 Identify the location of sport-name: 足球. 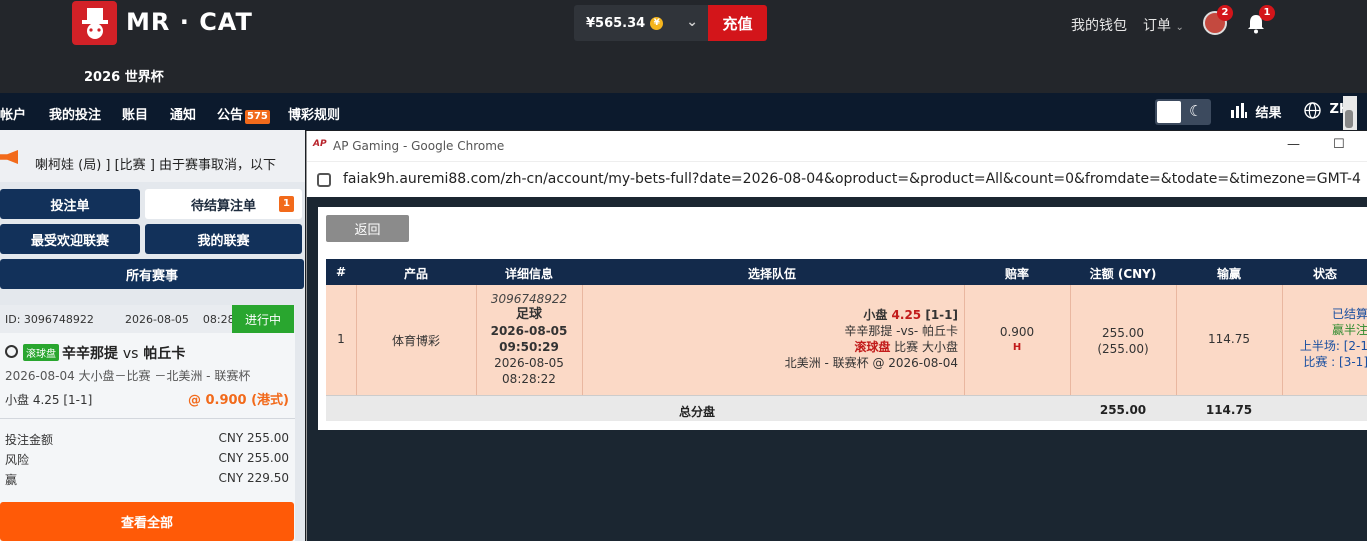
(528, 314).